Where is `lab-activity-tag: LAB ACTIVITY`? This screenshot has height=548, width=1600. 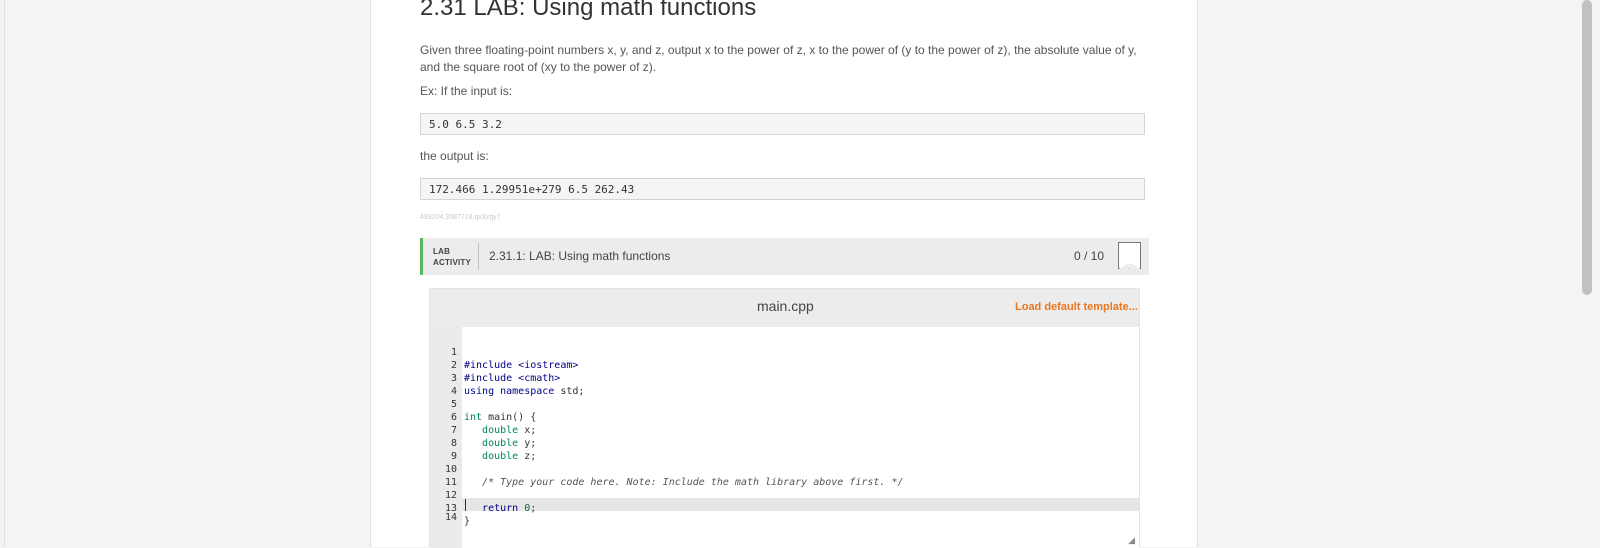 lab-activity-tag: LAB ACTIVITY is located at coordinates (452, 257).